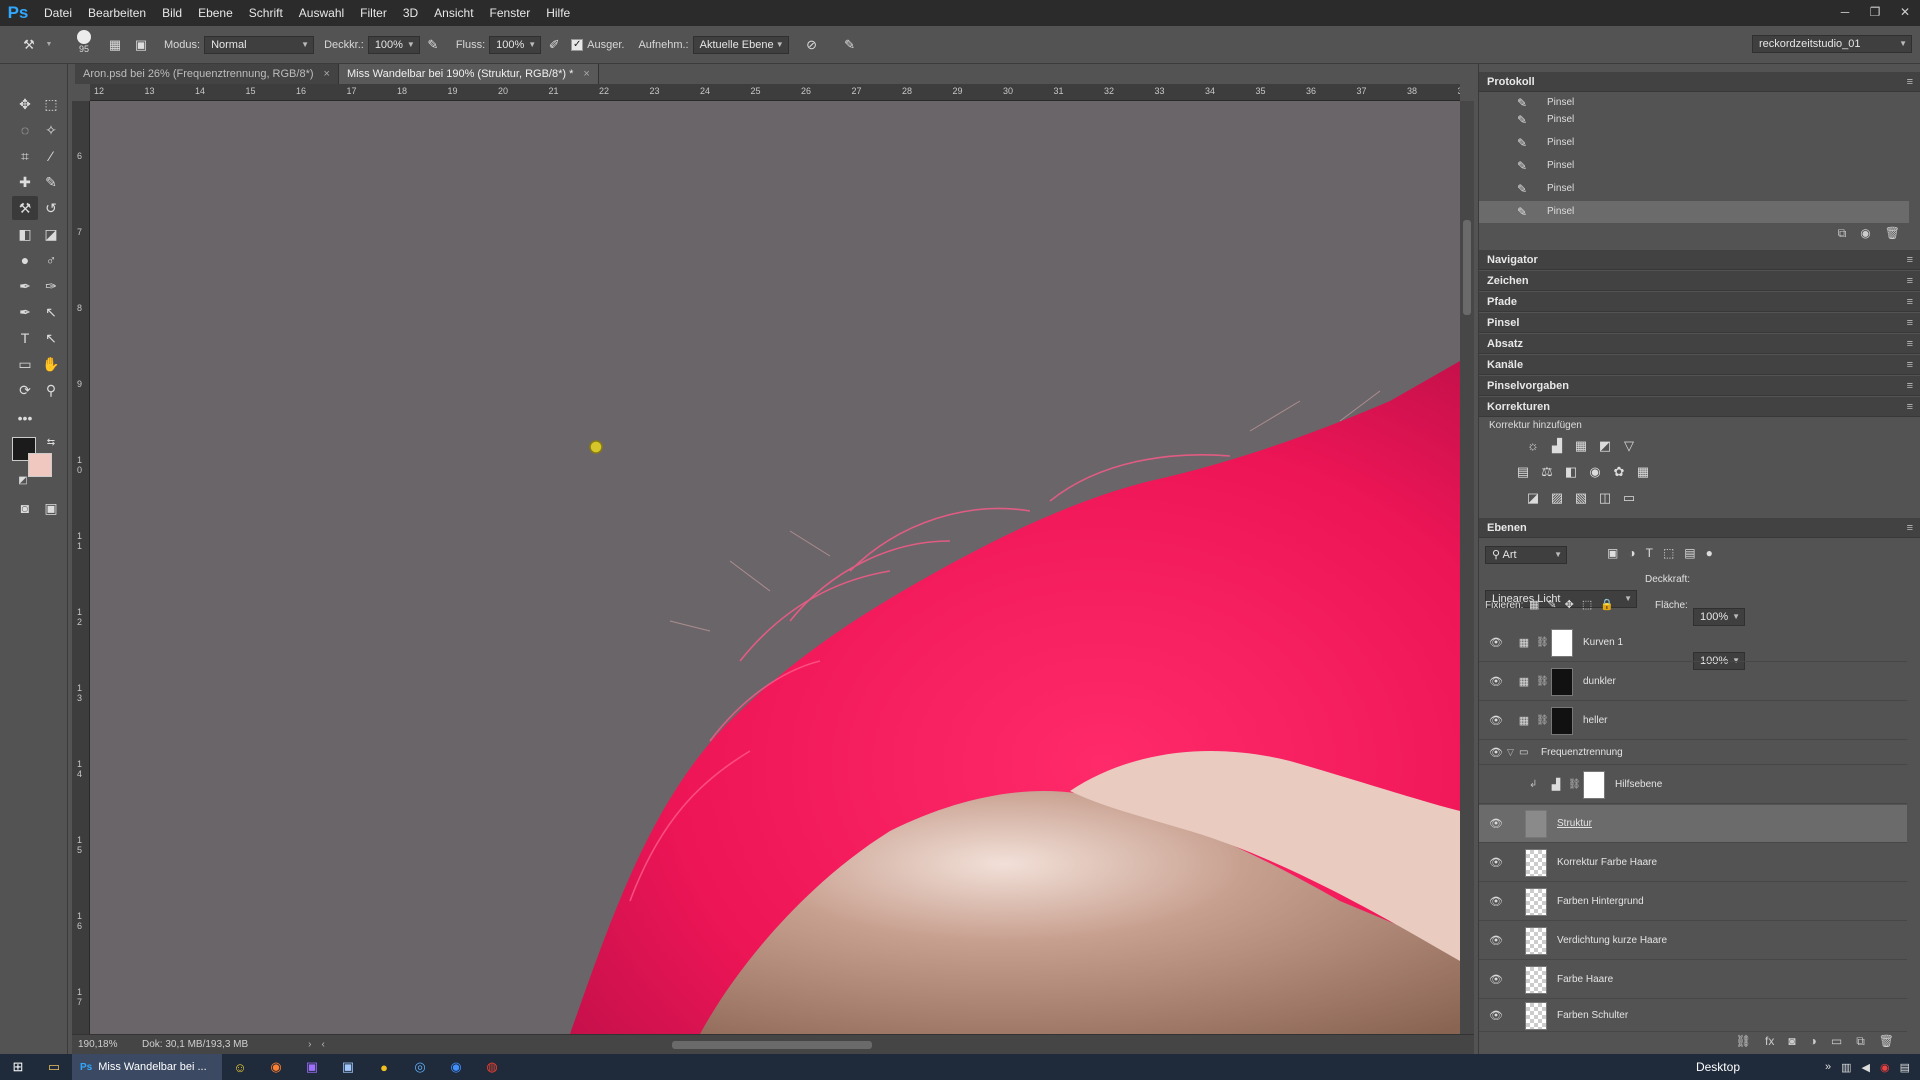 This screenshot has height=1080, width=1920. Describe the element at coordinates (1523, 472) in the screenshot. I see `hue-saturation-adjustment-icon: ▤` at that location.